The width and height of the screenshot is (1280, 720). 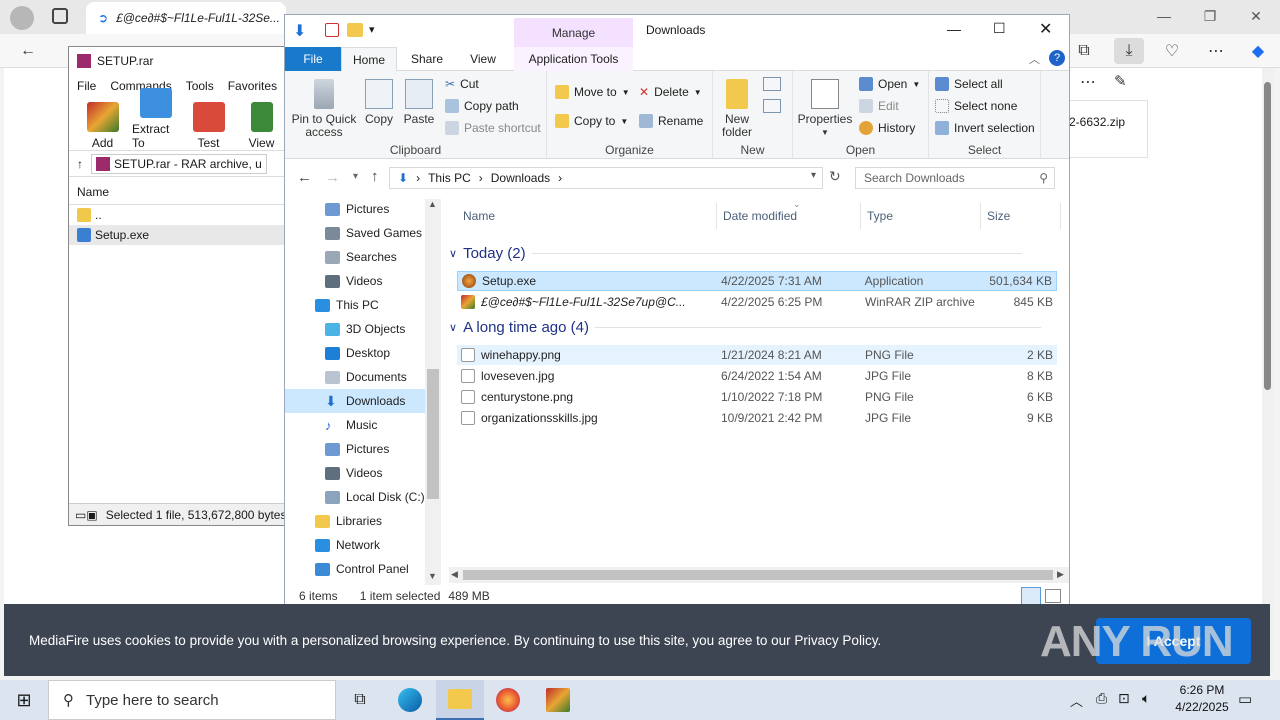 What do you see at coordinates (462, 84) in the screenshot?
I see `cut-button: ✂ Cut` at bounding box center [462, 84].